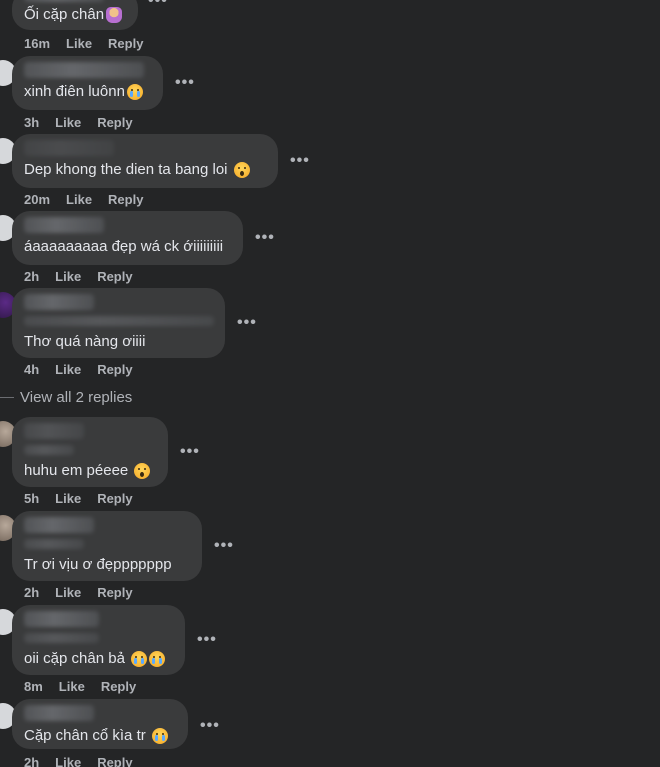 Image resolution: width=660 pixels, height=767 pixels. I want to click on comment-time: 4h, so click(31, 369).